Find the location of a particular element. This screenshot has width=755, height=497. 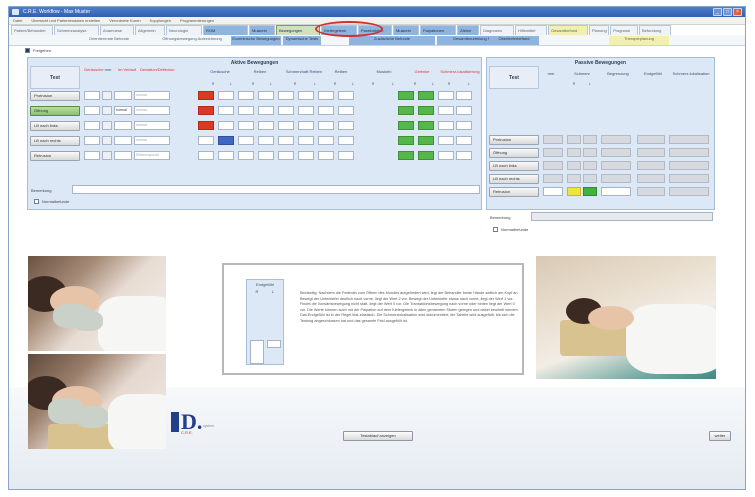

tab-zähne: Zähne is located at coordinates (468, 30).